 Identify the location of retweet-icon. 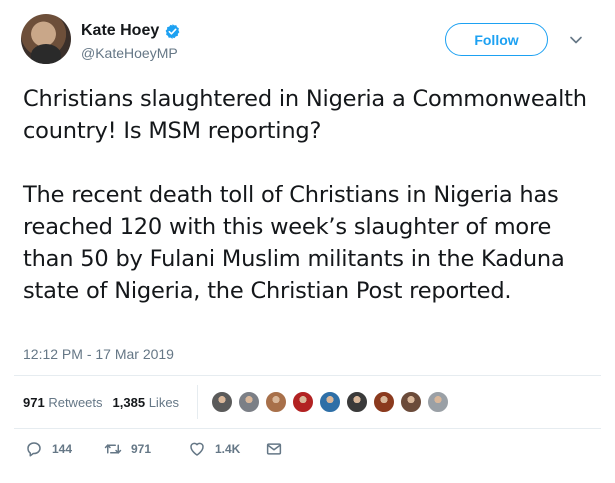
(113, 449).